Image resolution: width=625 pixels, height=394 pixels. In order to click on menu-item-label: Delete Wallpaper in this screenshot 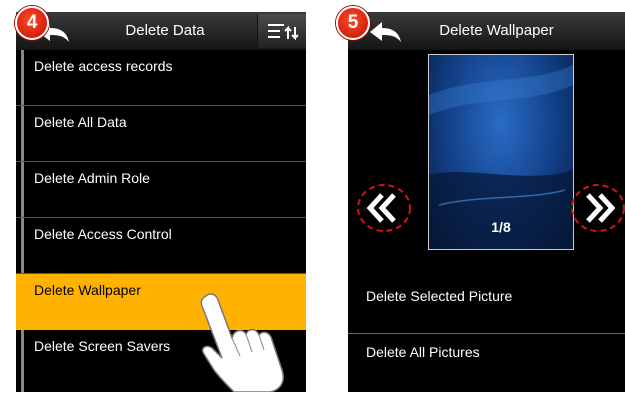, I will do `click(87, 290)`.